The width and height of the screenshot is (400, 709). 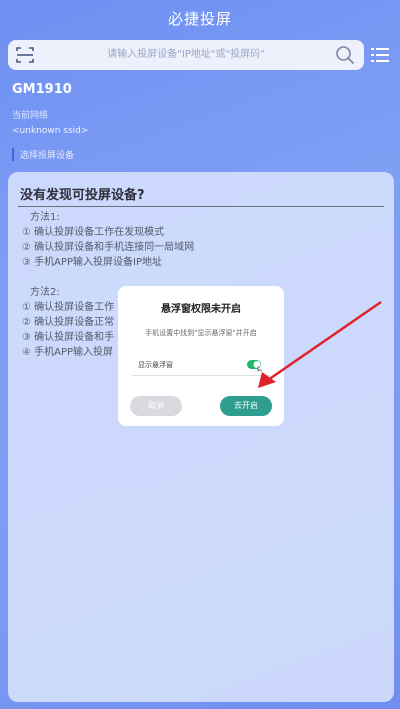 What do you see at coordinates (68, 337) in the screenshot?
I see `method2-step: ③ 确认投屏设备和手` at bounding box center [68, 337].